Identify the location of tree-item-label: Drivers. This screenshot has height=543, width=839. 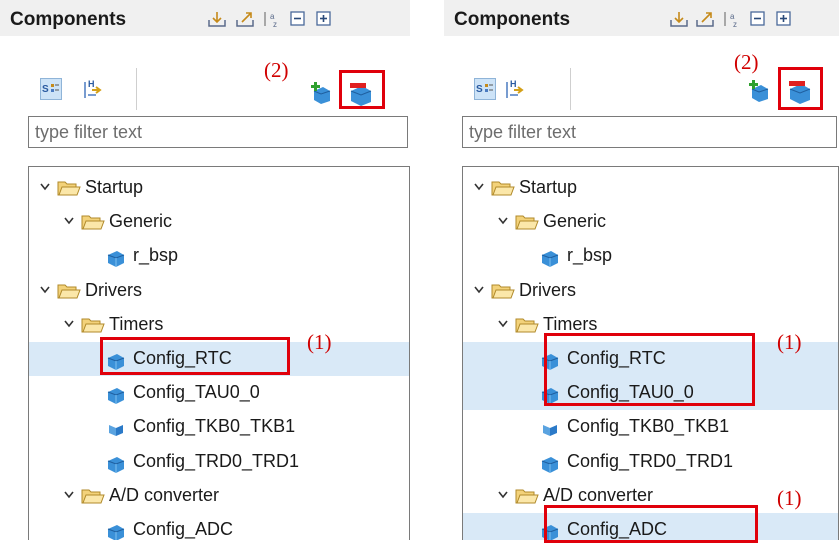
(547, 289).